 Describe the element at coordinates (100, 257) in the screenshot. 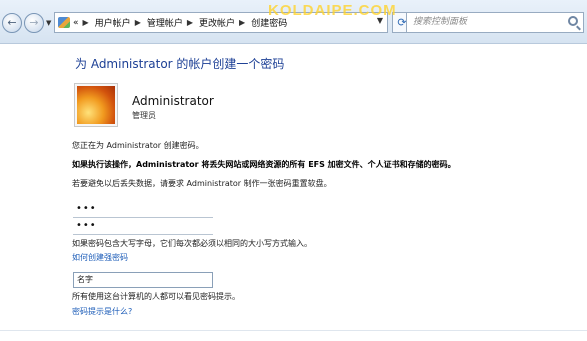

I see `strong-password-link: 如何创建强密码` at that location.